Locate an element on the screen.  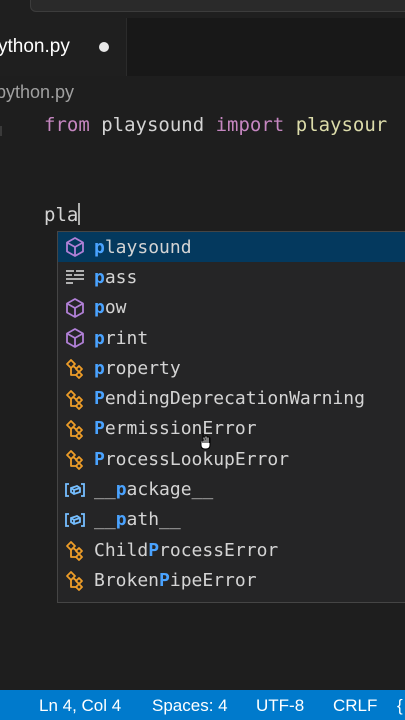
suggestion-rest: ath__ is located at coordinates (153, 520).